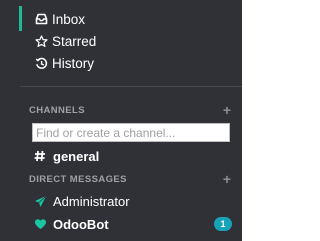  What do you see at coordinates (74, 41) in the screenshot?
I see `sidebar-item-label: Starred` at bounding box center [74, 41].